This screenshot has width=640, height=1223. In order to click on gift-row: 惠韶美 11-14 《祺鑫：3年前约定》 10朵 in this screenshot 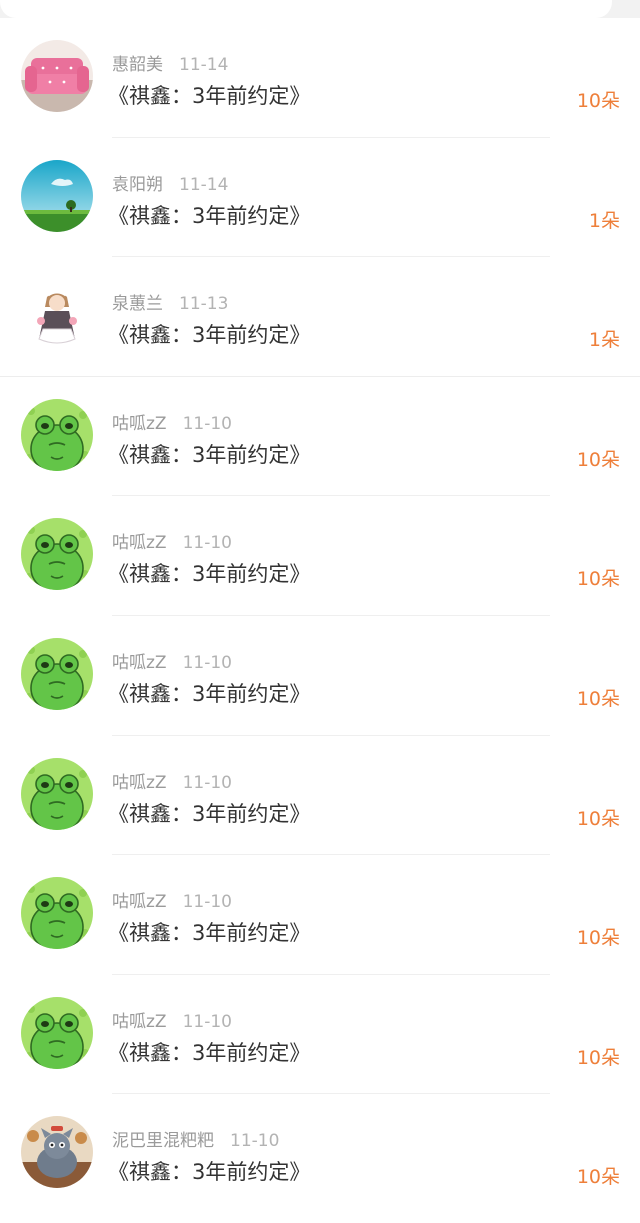, I will do `click(320, 78)`.